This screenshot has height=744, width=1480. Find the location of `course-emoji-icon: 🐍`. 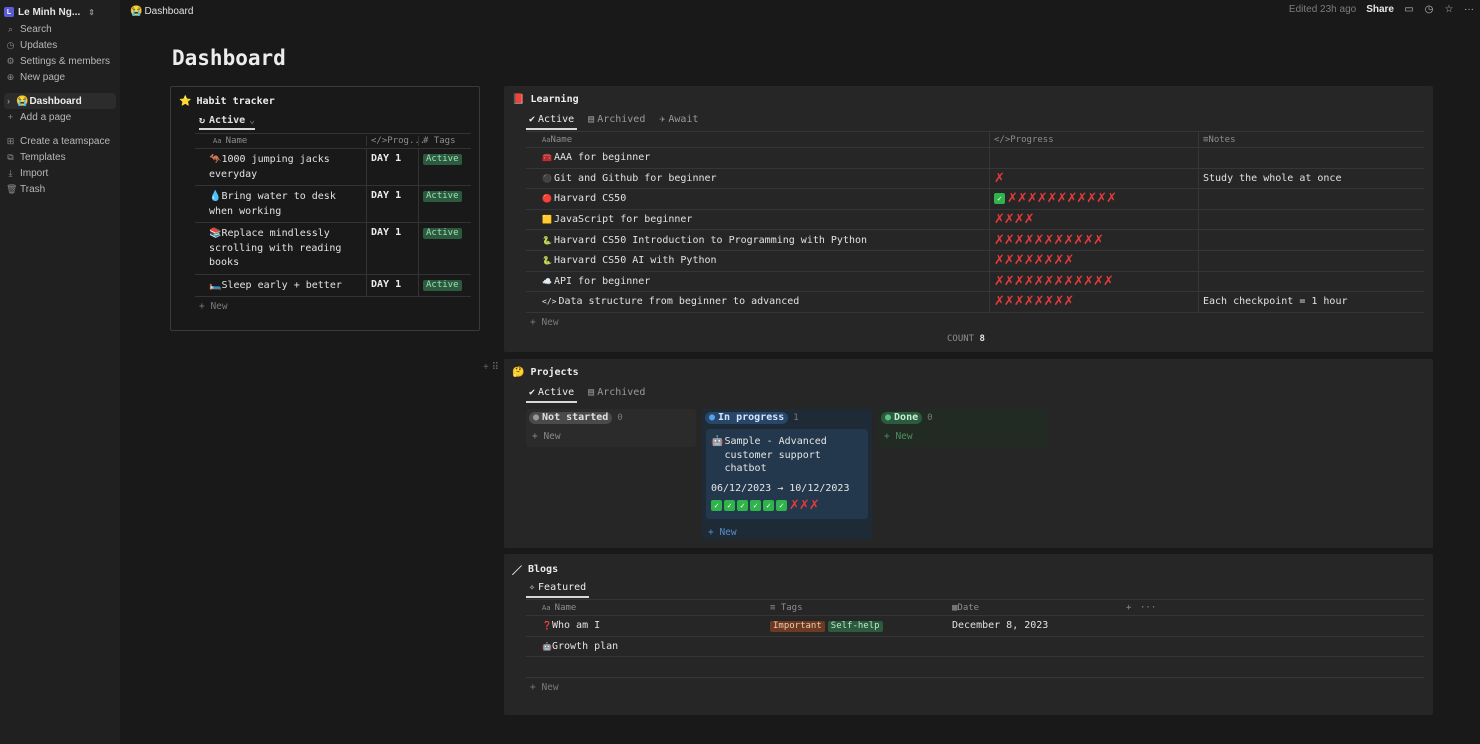

course-emoji-icon: 🐍 is located at coordinates (547, 240).